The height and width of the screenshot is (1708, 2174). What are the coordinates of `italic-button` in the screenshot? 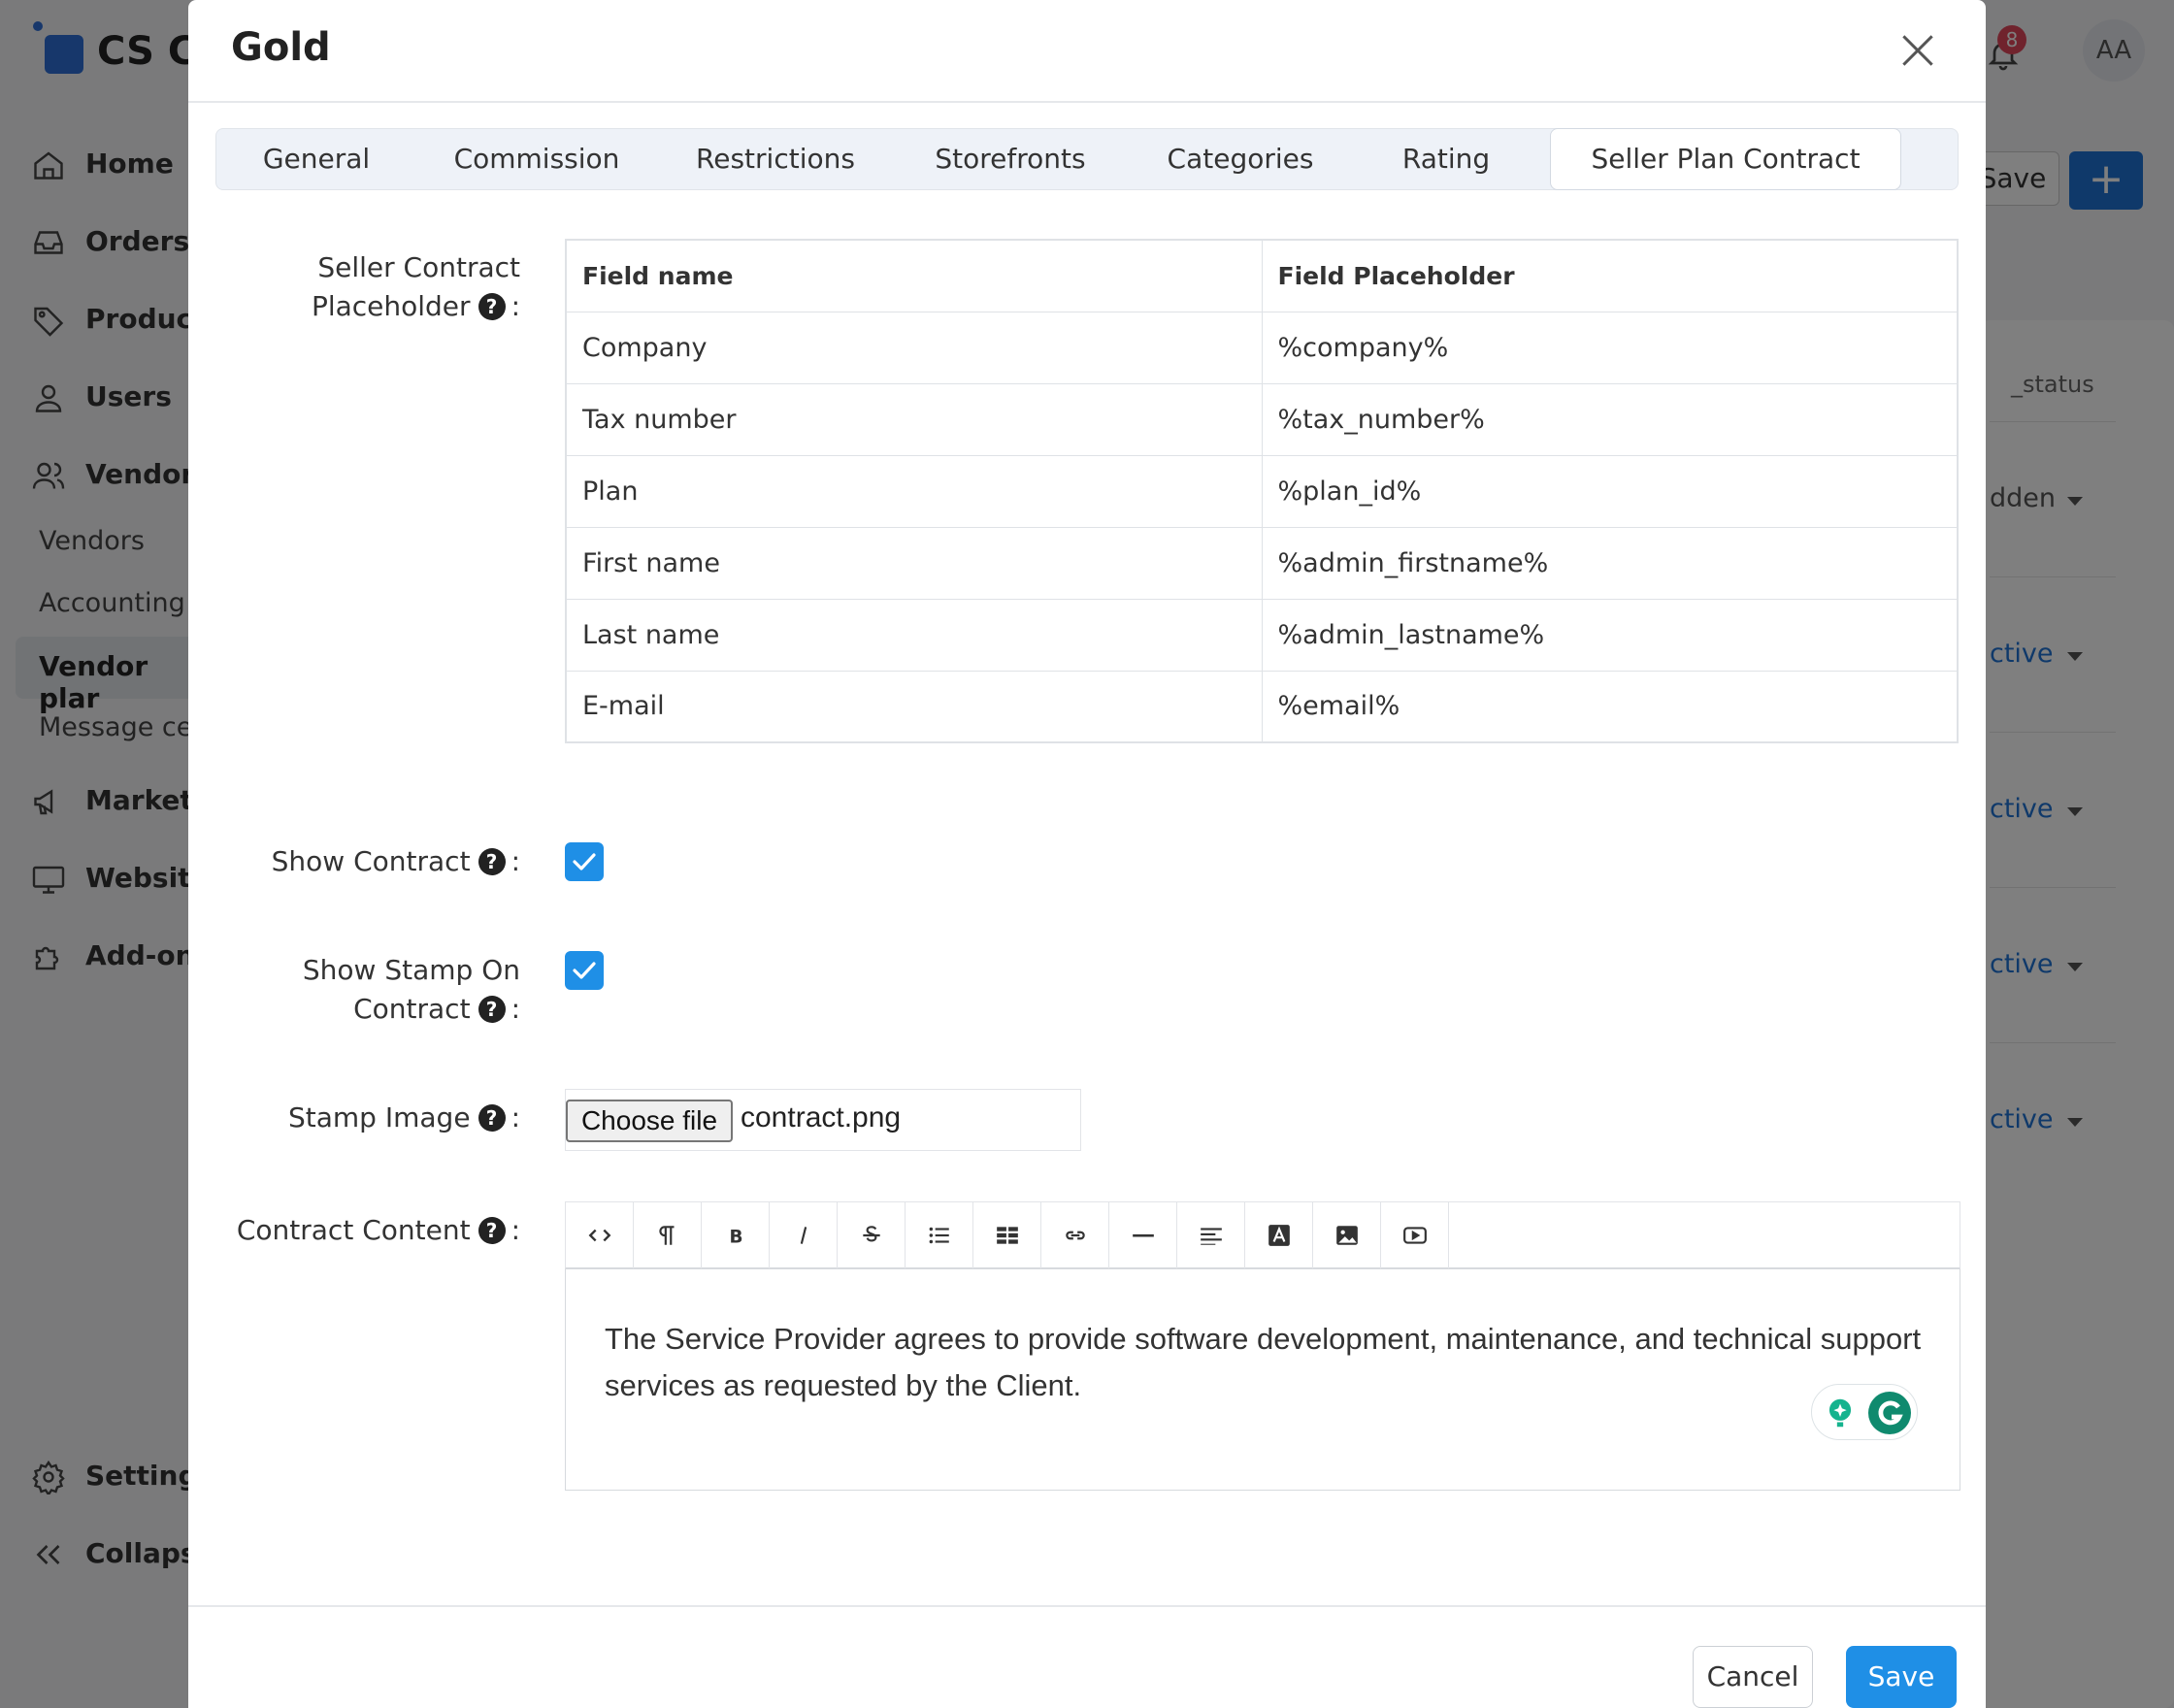 It's located at (804, 1235).